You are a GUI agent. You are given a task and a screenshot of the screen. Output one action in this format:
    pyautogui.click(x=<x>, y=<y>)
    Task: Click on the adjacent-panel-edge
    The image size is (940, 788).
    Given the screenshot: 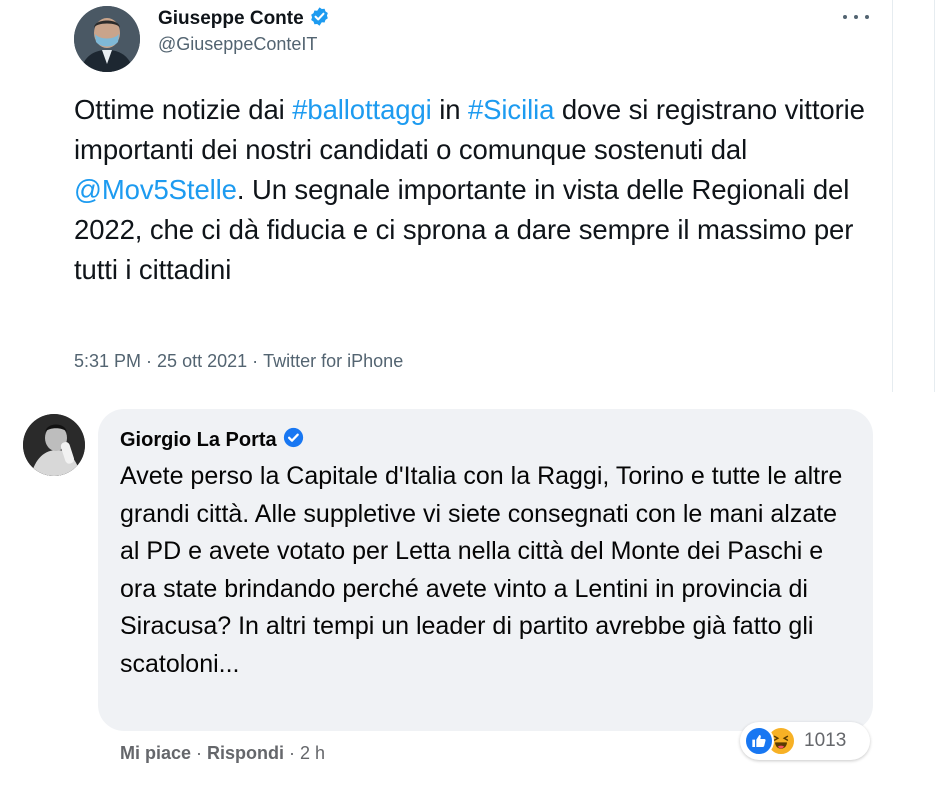 What is the action you would take?
    pyautogui.click(x=937, y=196)
    